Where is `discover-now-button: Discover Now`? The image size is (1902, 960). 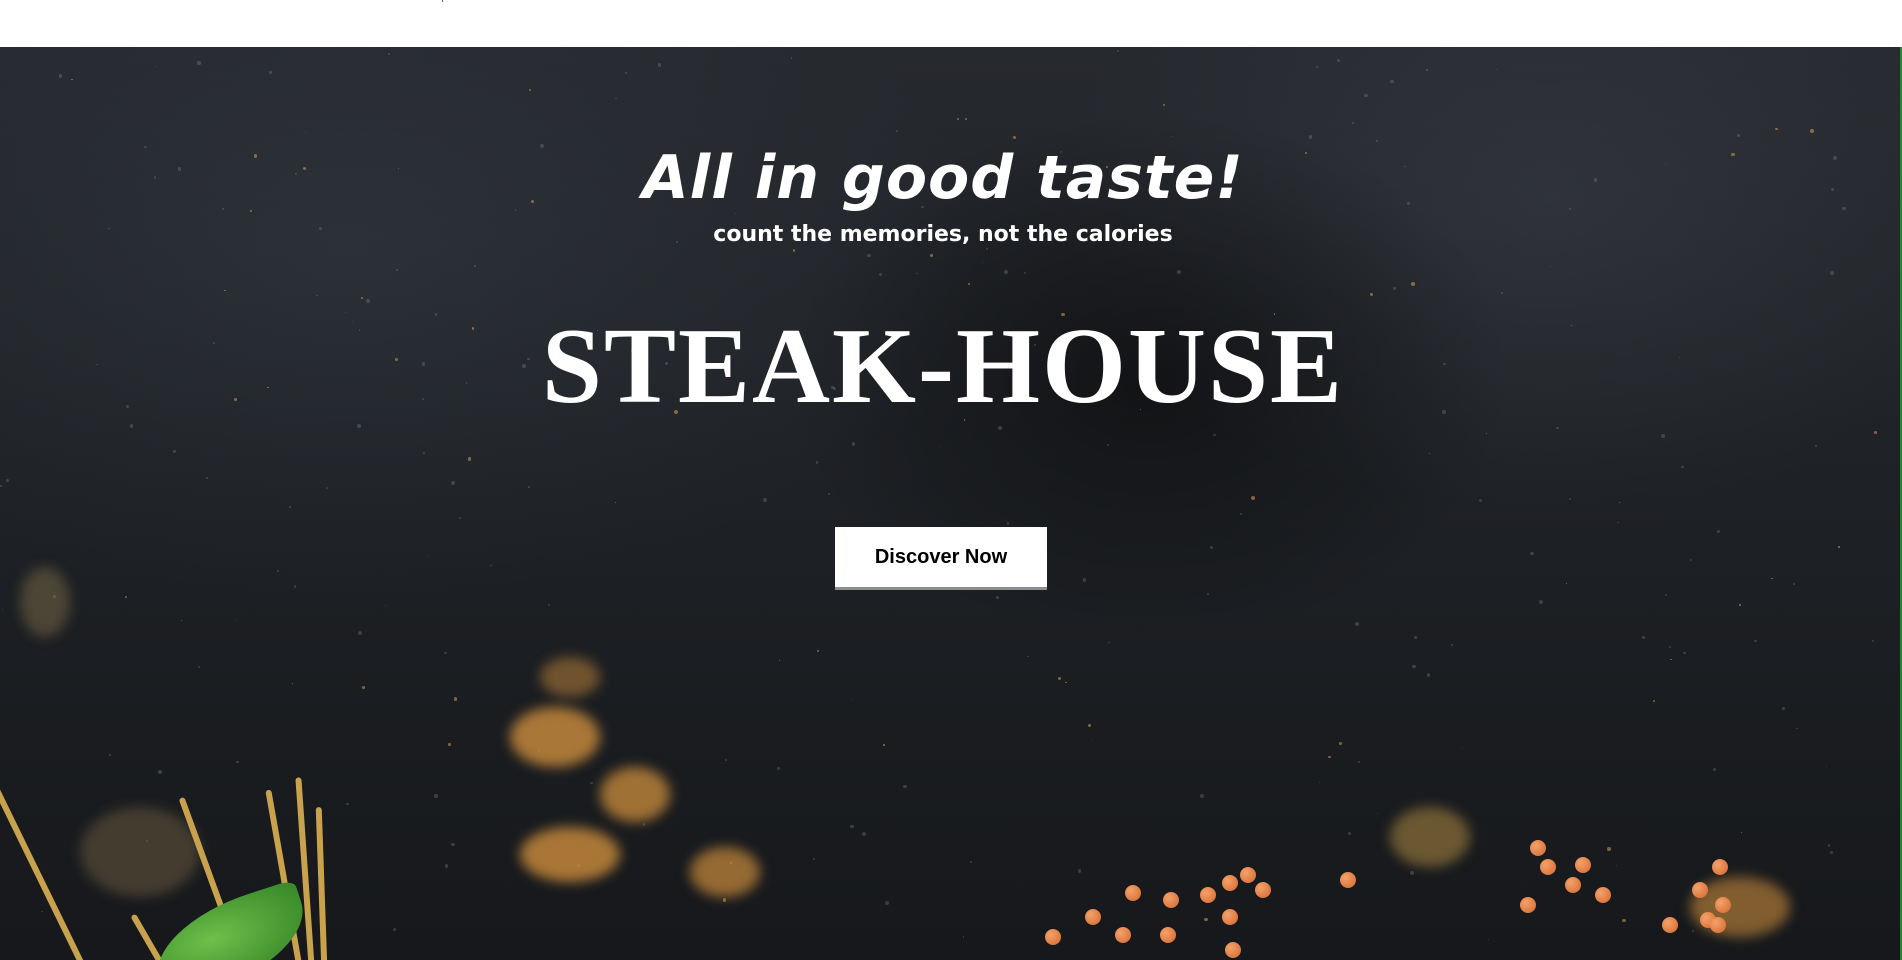 discover-now-button: Discover Now is located at coordinates (941, 558).